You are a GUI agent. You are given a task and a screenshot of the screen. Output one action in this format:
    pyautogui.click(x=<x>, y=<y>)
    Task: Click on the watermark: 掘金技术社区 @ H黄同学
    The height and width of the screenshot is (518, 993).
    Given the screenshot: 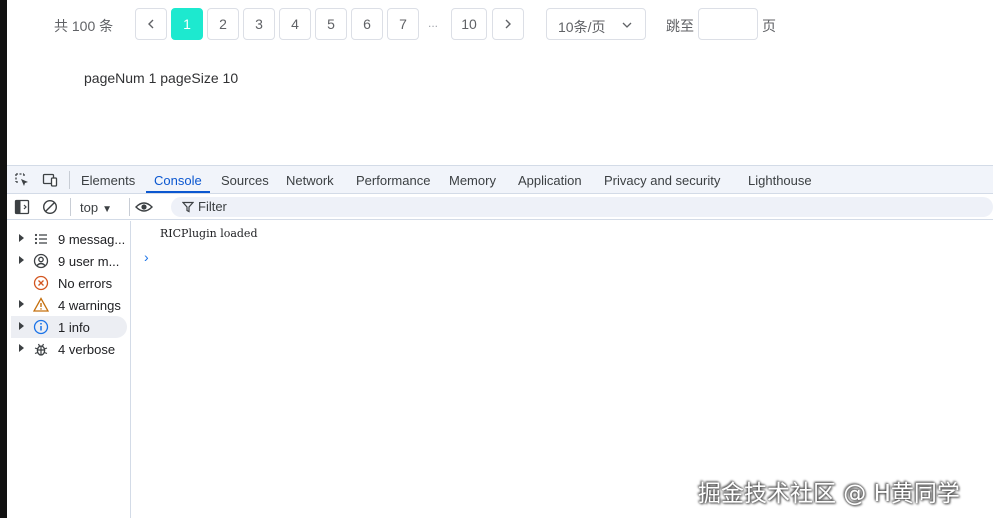 What is the action you would take?
    pyautogui.click(x=829, y=494)
    